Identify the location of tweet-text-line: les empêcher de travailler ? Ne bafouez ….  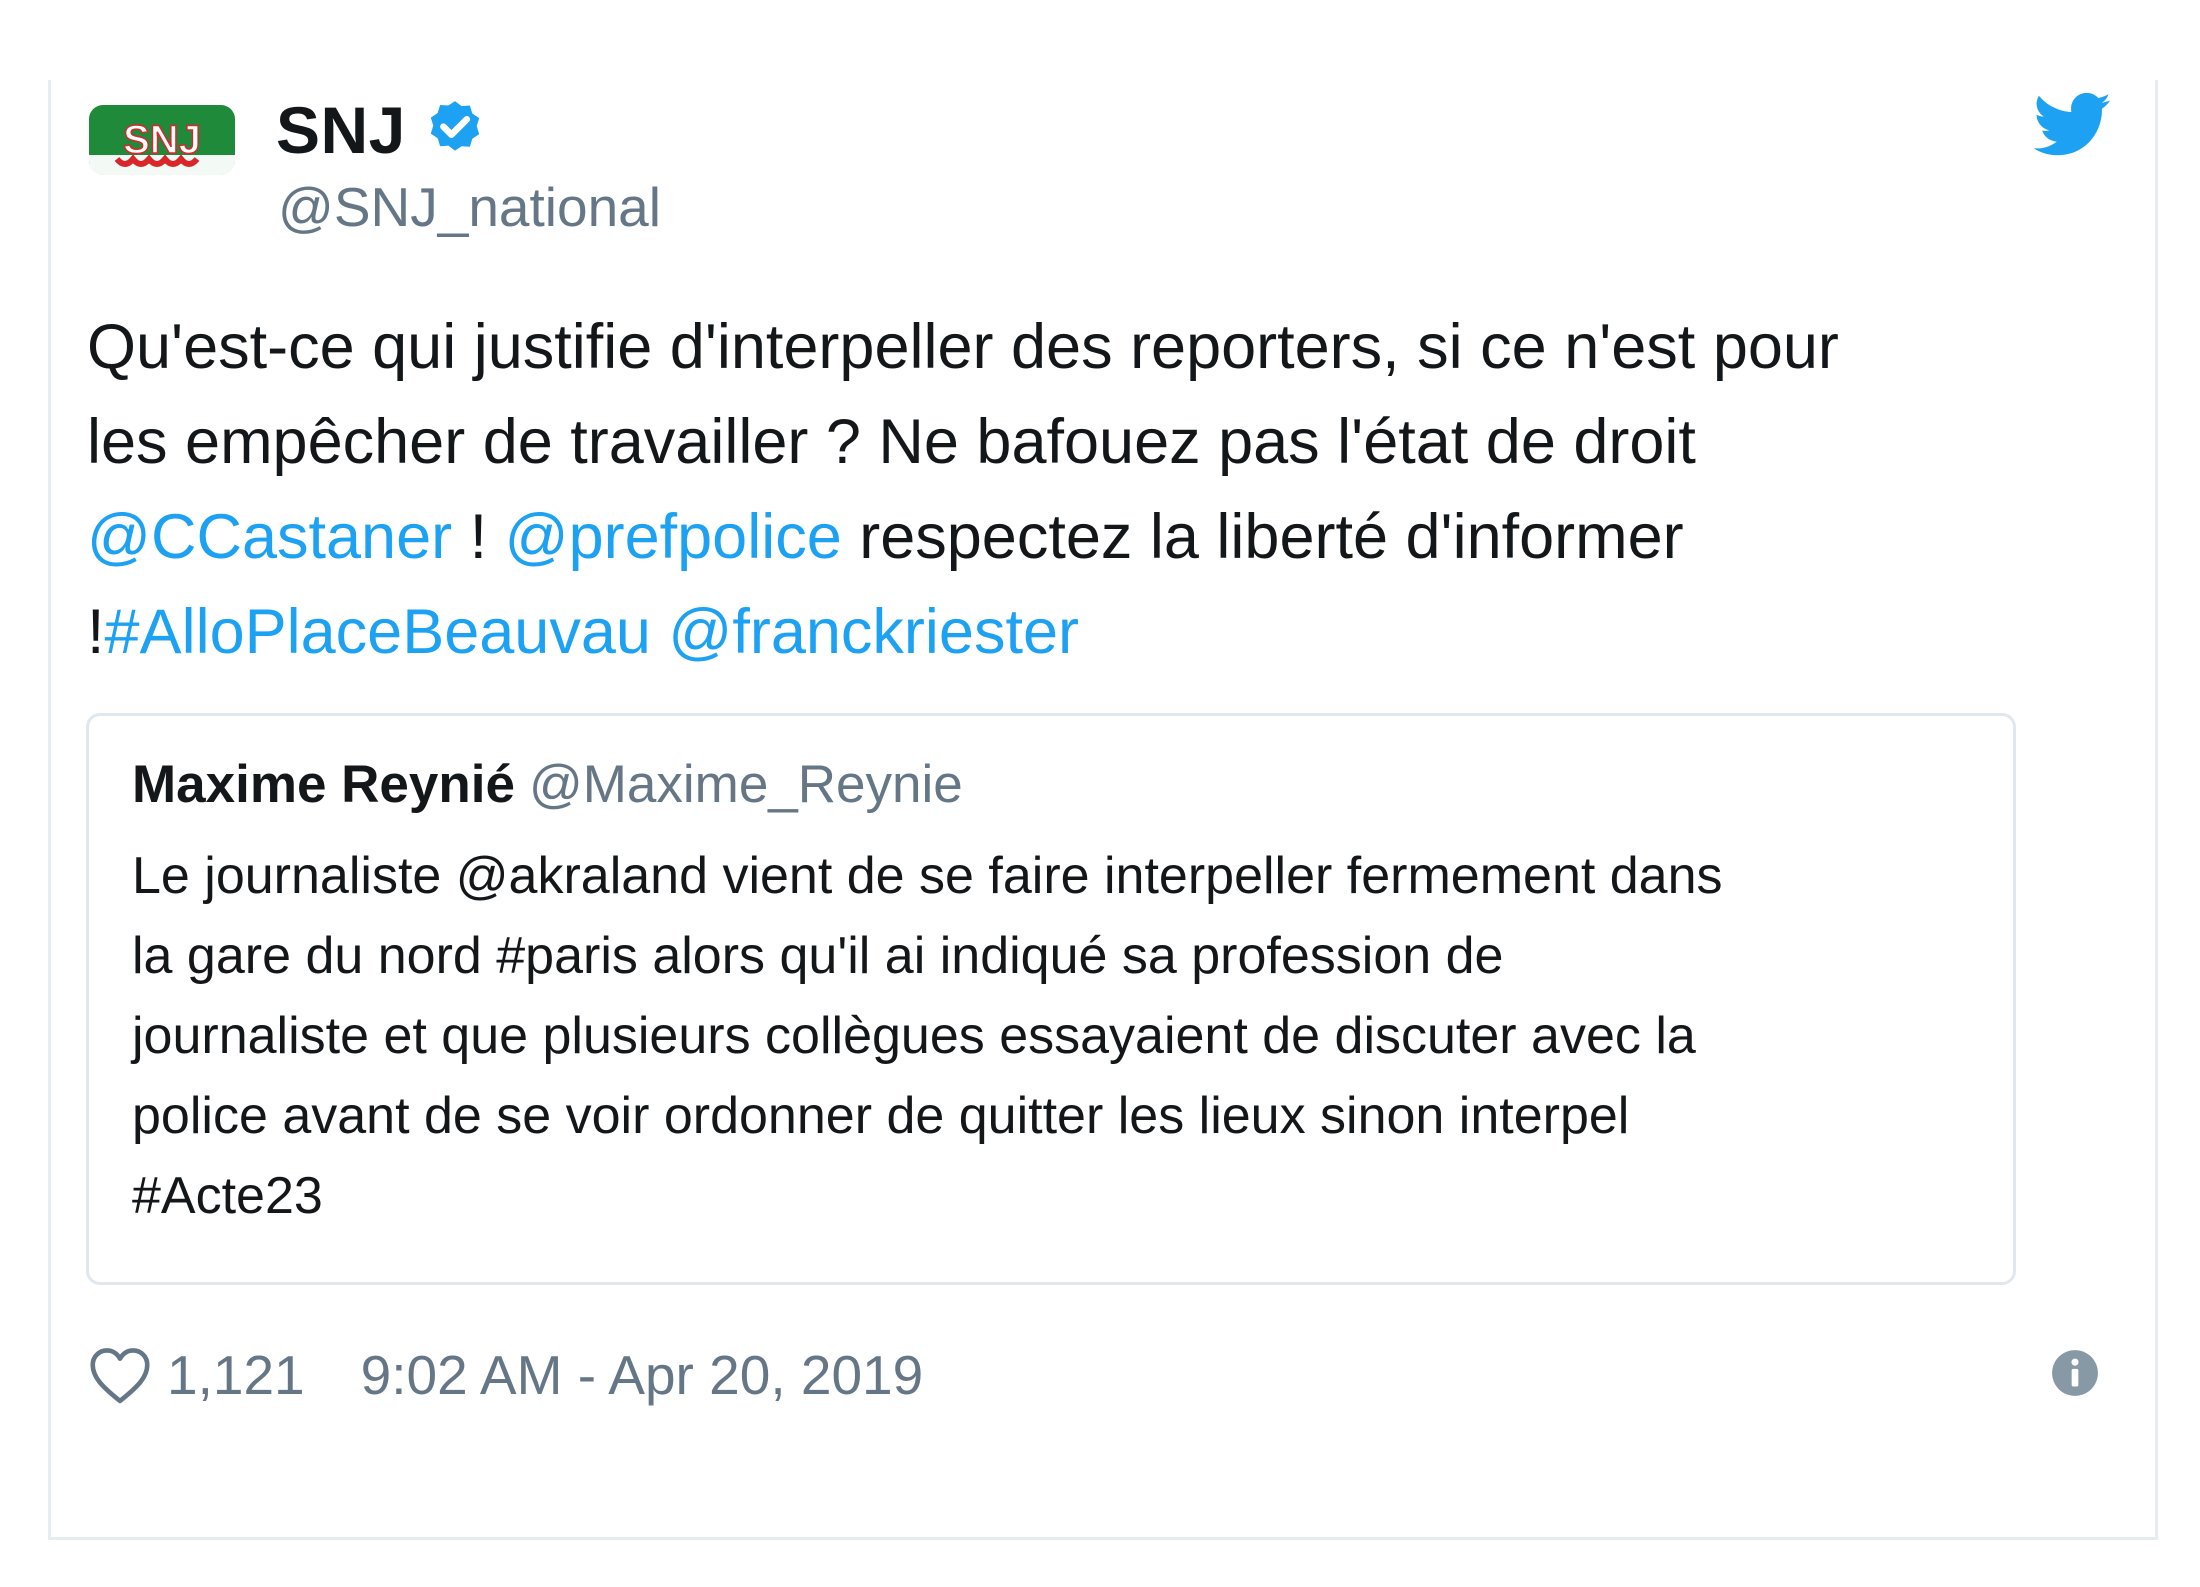
(891, 442).